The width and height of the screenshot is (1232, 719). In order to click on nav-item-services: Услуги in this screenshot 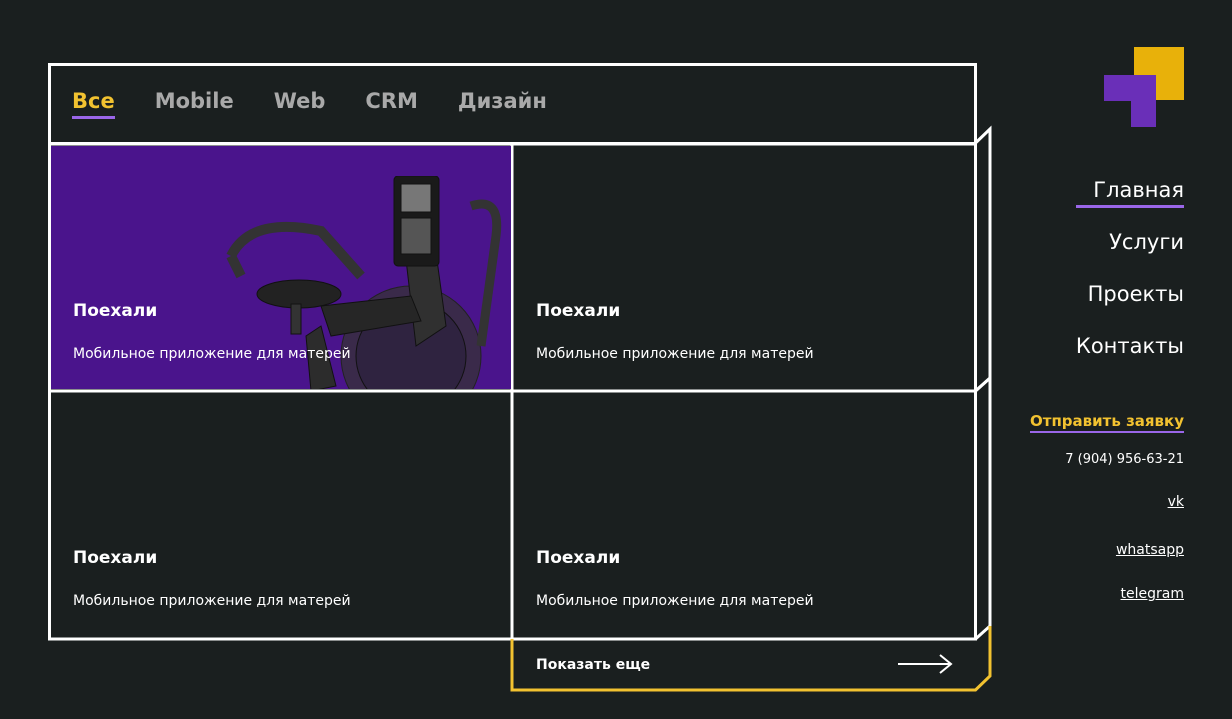, I will do `click(1130, 242)`.